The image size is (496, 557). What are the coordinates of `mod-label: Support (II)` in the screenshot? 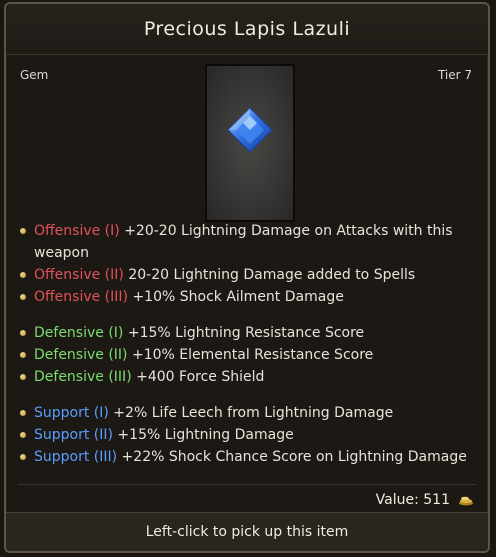 It's located at (73, 435).